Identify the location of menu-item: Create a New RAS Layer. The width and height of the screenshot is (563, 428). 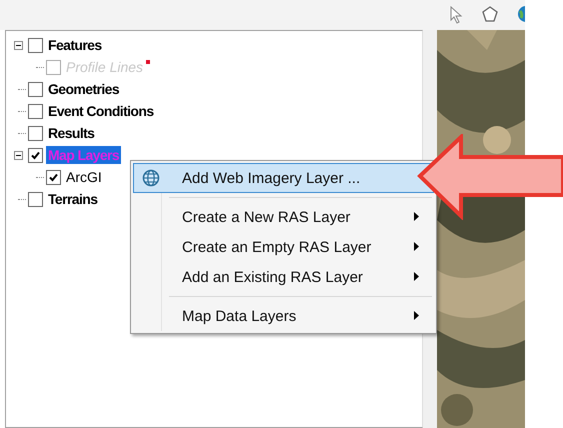
(283, 217).